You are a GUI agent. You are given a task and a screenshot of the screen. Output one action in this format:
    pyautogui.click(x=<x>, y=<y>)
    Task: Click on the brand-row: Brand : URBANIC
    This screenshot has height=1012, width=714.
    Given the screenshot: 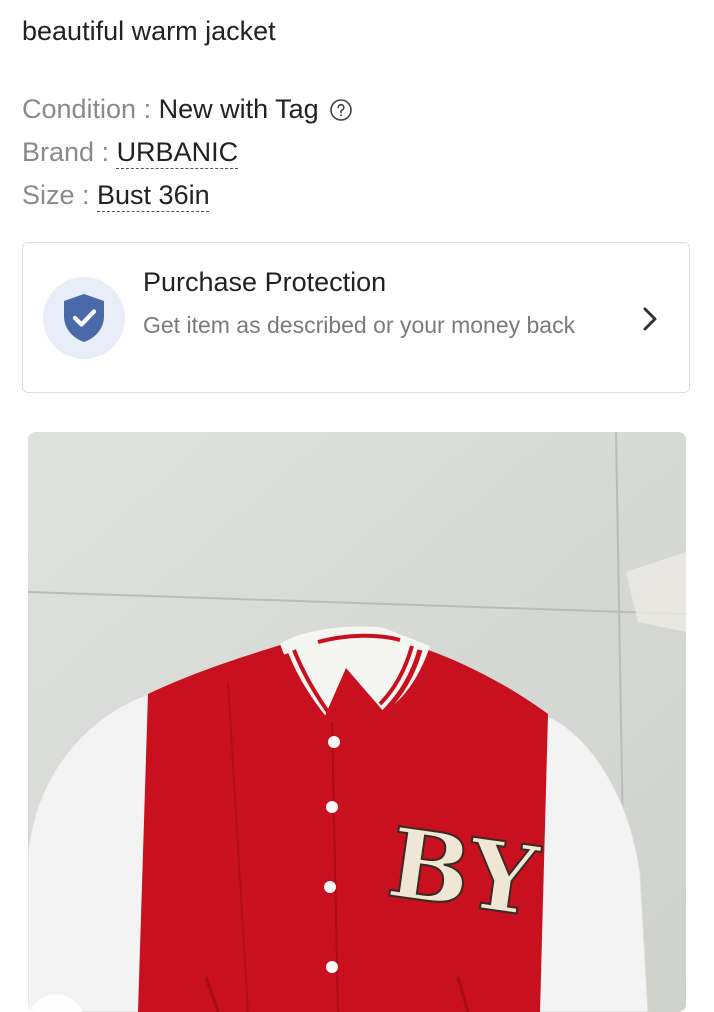 What is the action you would take?
    pyautogui.click(x=187, y=152)
    